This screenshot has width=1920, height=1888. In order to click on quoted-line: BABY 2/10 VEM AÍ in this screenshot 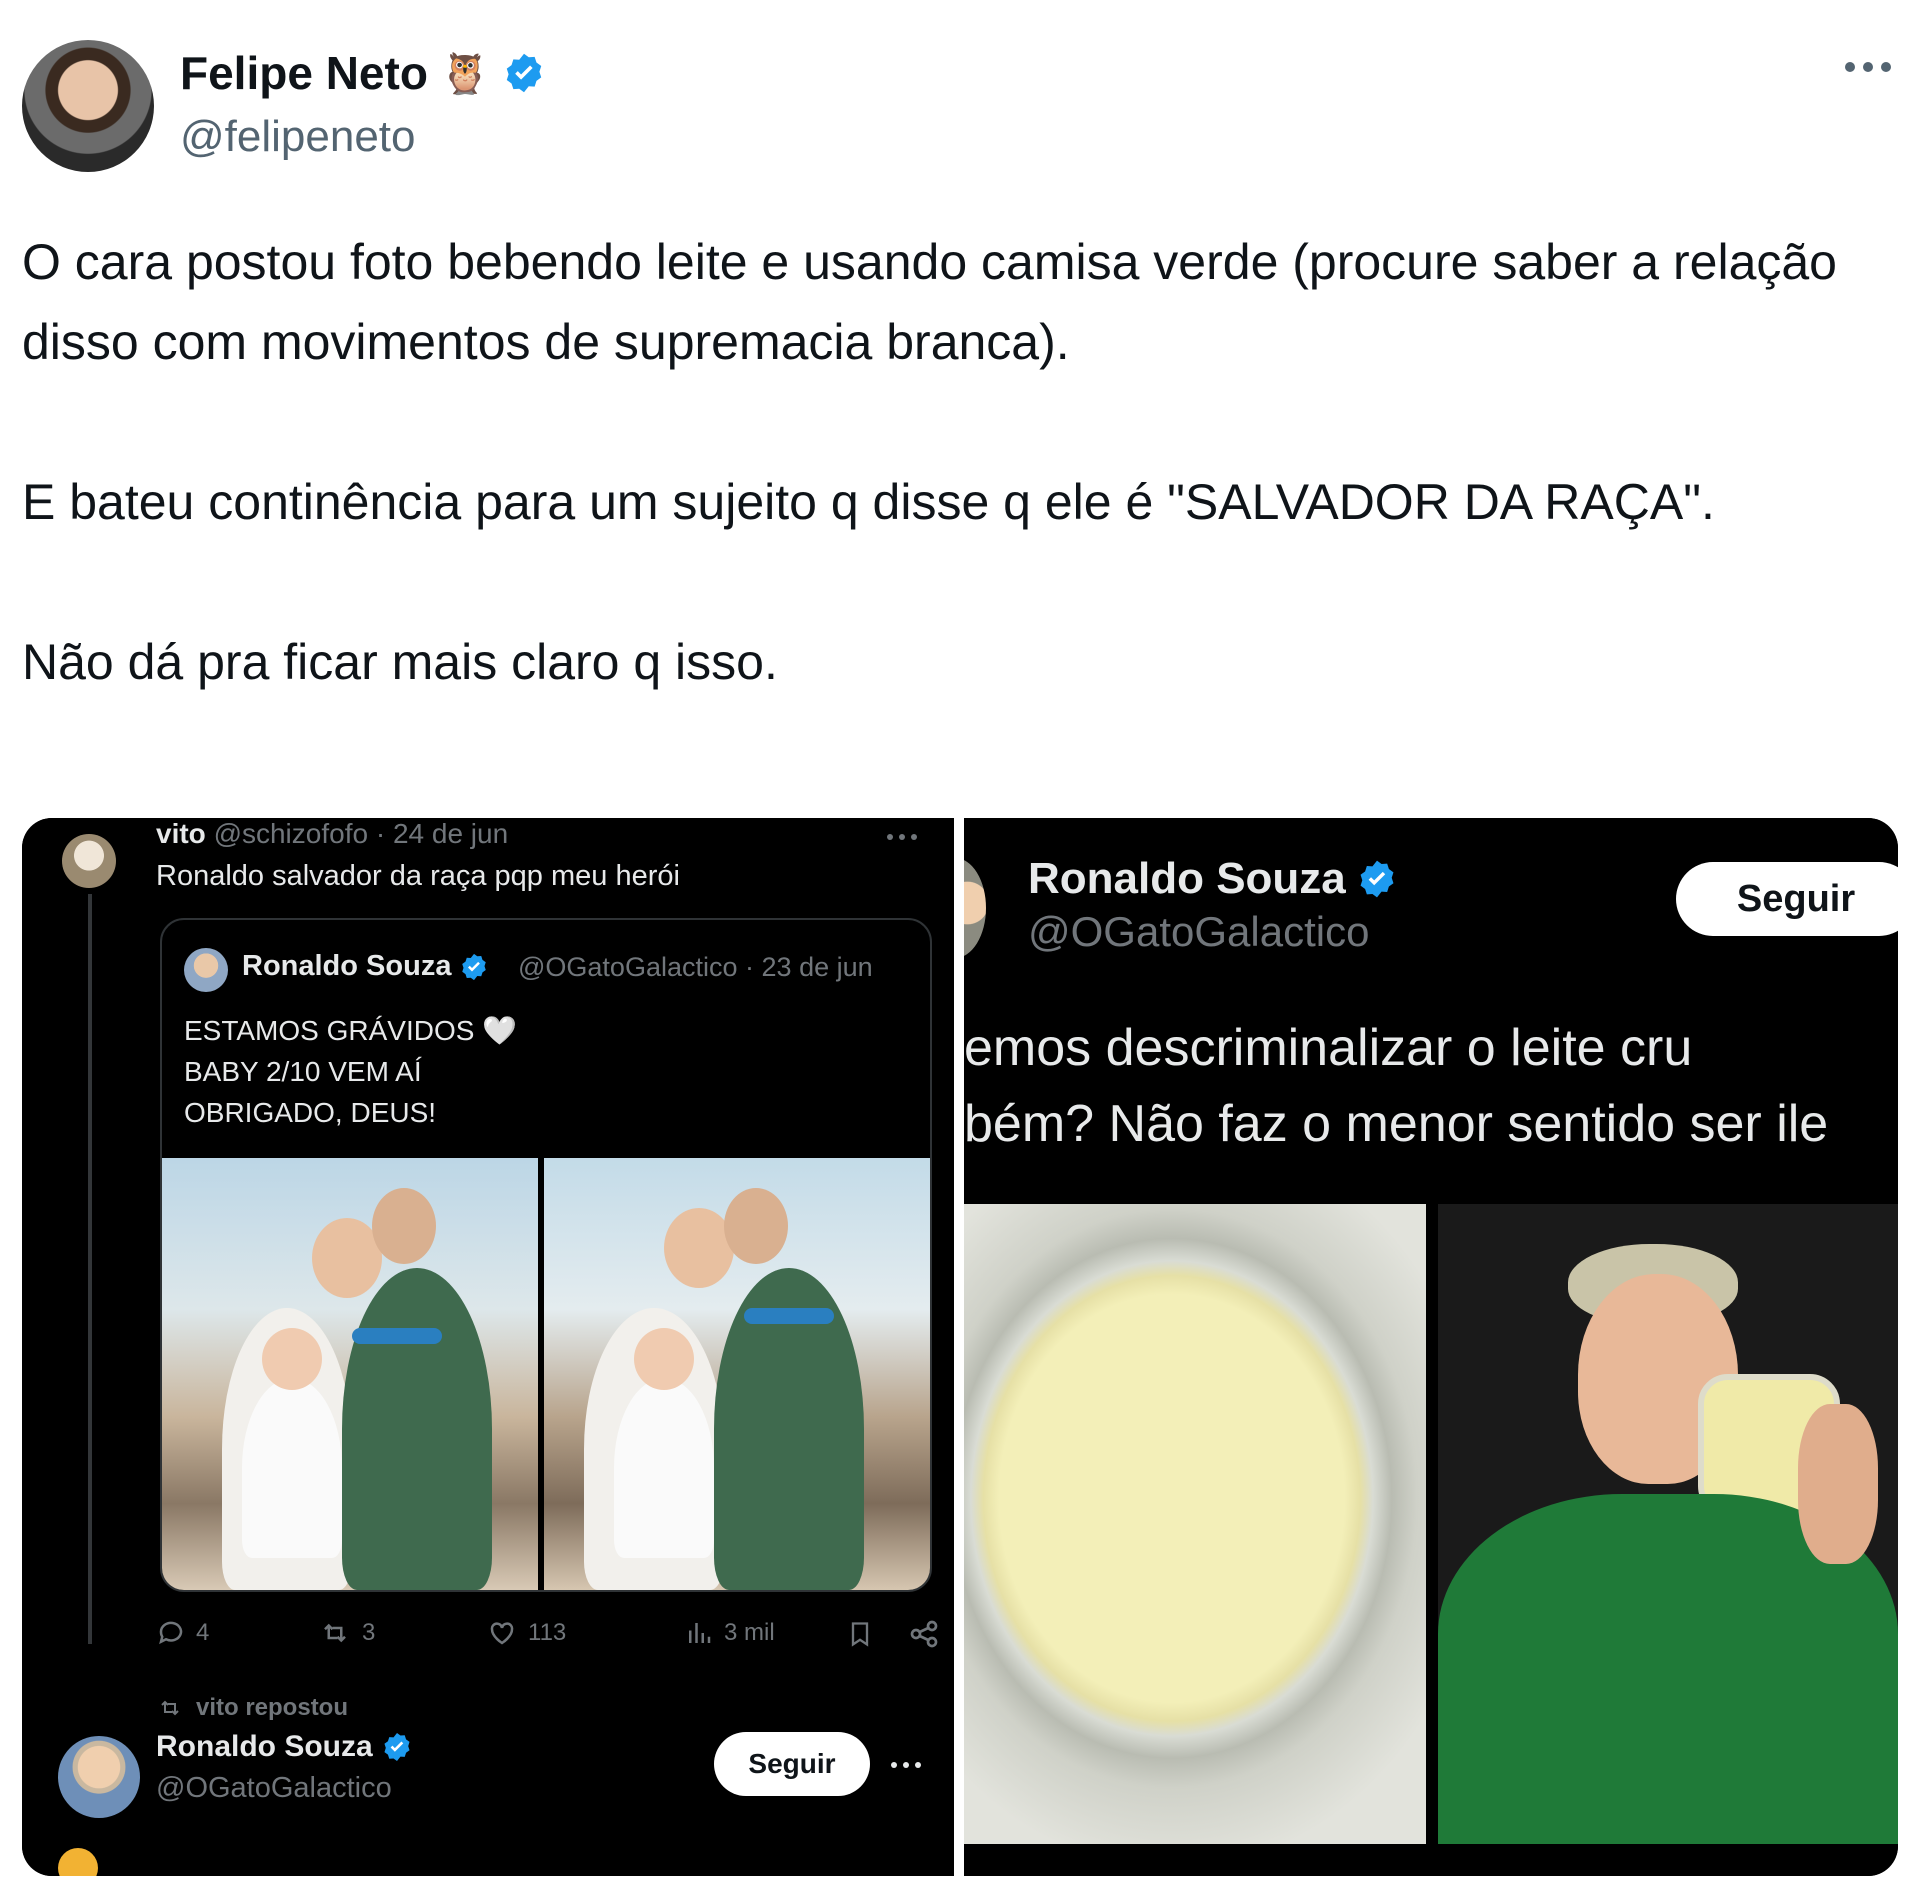, I will do `click(303, 1071)`.